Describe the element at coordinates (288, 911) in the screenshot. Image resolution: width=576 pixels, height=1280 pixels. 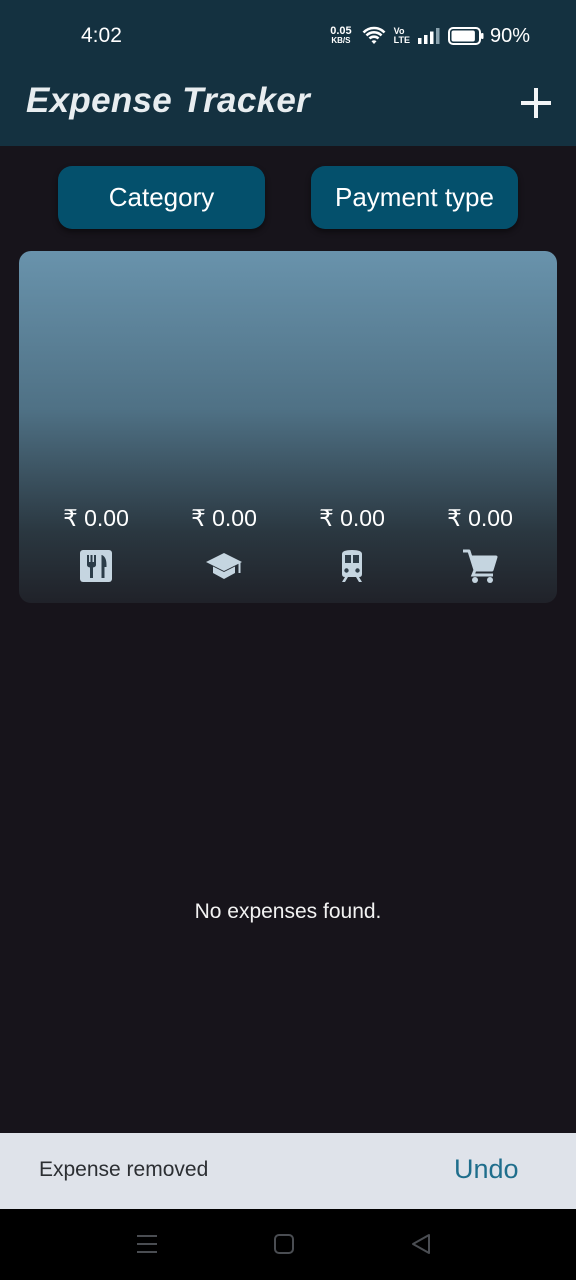
I see `empty-state-message: No expenses found.` at that location.